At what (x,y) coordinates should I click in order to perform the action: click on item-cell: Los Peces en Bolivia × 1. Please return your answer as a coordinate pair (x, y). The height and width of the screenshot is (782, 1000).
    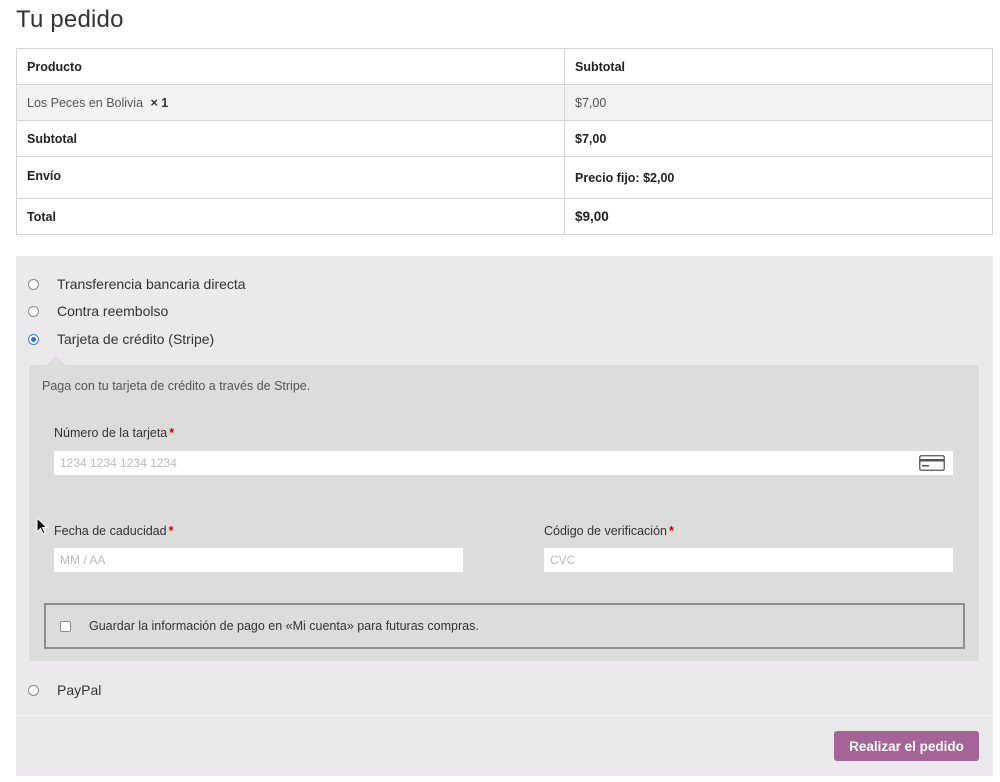
    Looking at the image, I should click on (290, 102).